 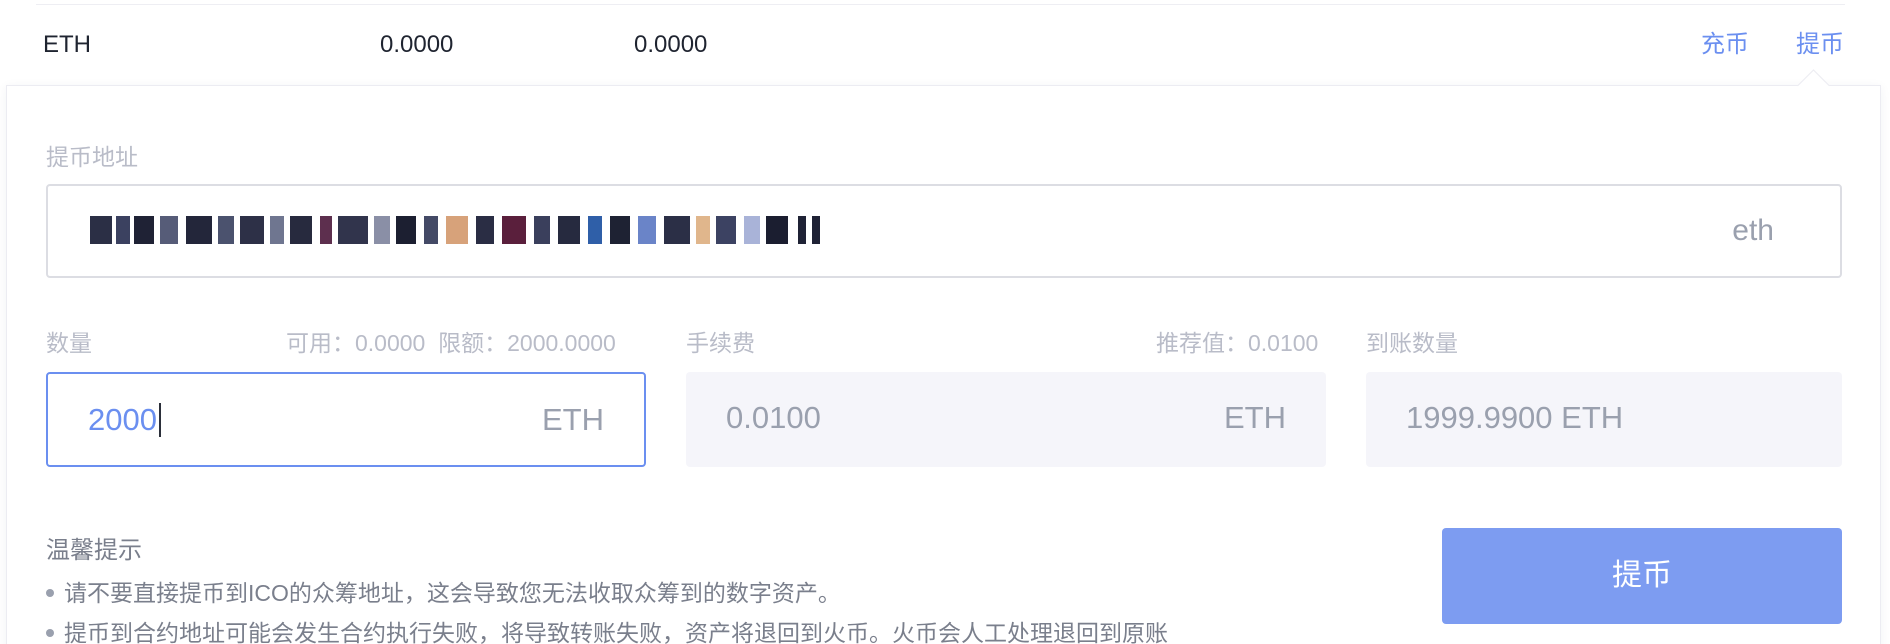 I want to click on amount-value-wrap: 2000, so click(x=124, y=419).